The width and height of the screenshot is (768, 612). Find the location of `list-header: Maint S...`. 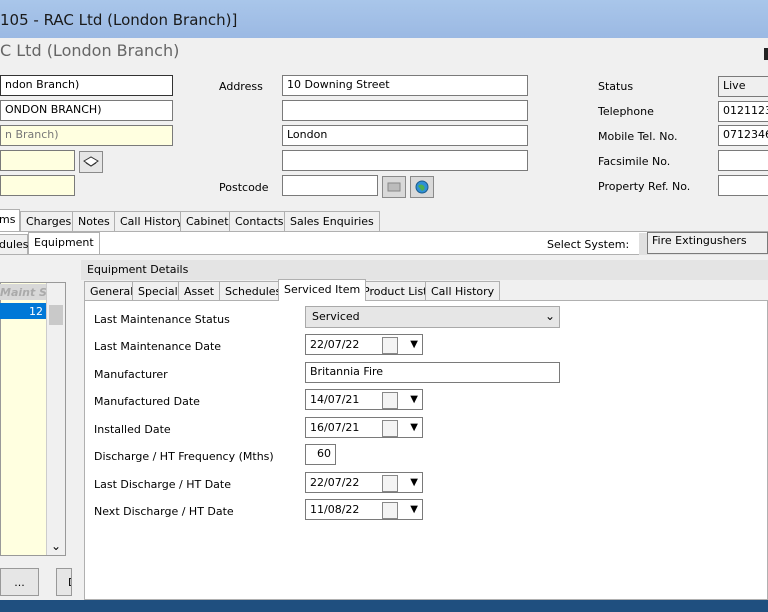

list-header: Maint S... is located at coordinates (23, 292).